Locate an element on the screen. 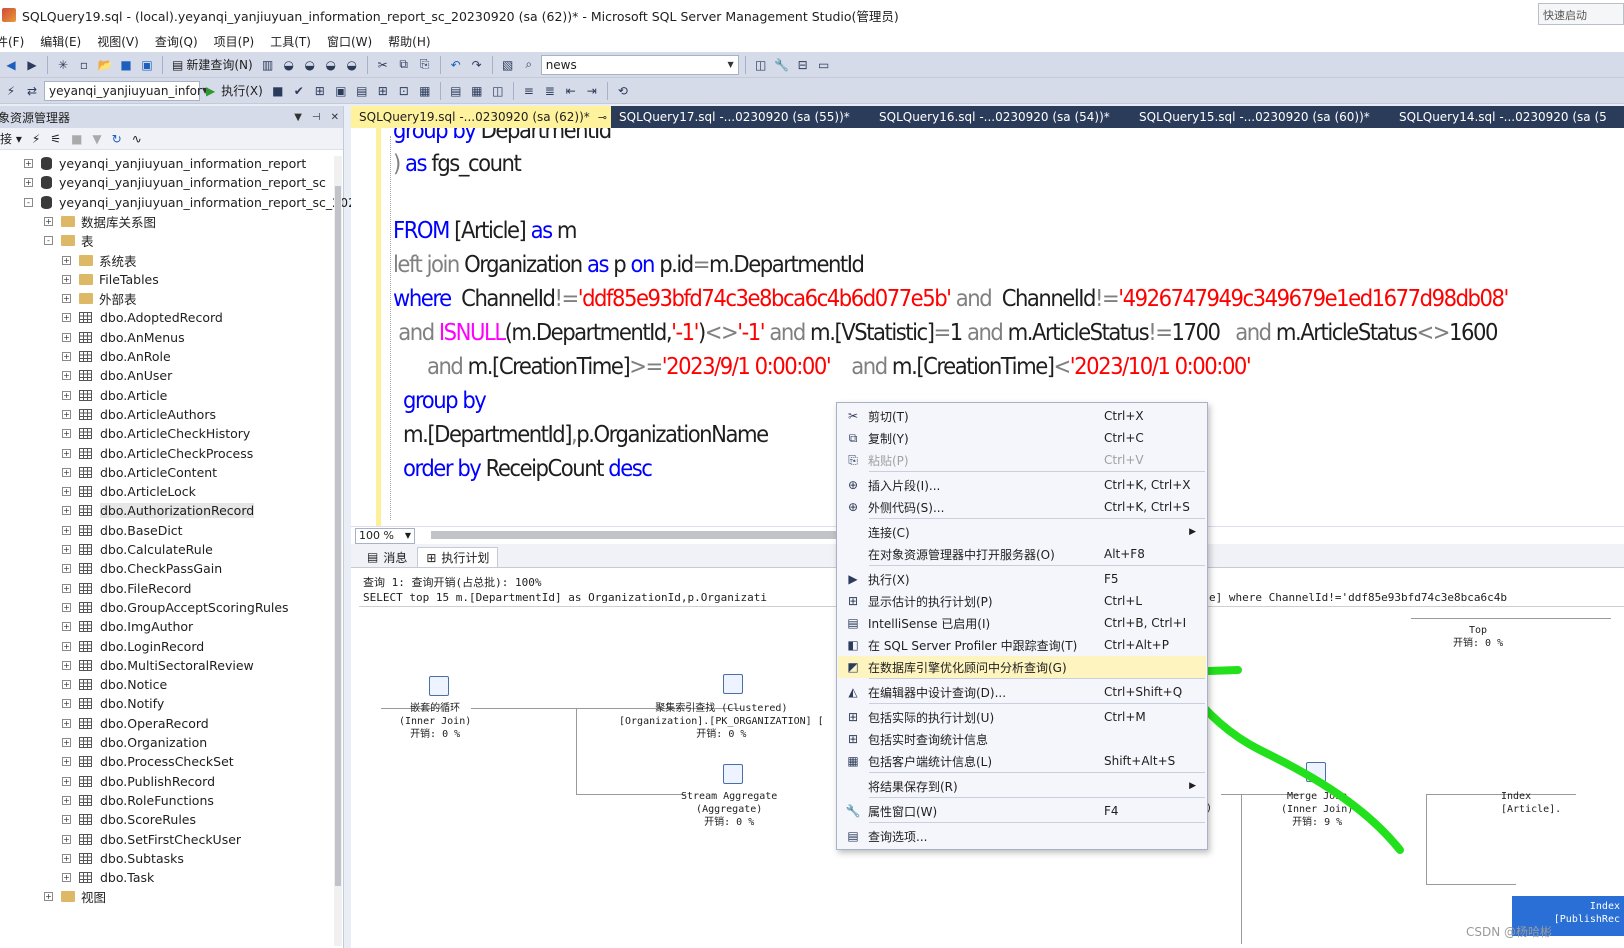 The image size is (1624, 948). tree-node: + dbo.Notify is located at coordinates (113, 703).